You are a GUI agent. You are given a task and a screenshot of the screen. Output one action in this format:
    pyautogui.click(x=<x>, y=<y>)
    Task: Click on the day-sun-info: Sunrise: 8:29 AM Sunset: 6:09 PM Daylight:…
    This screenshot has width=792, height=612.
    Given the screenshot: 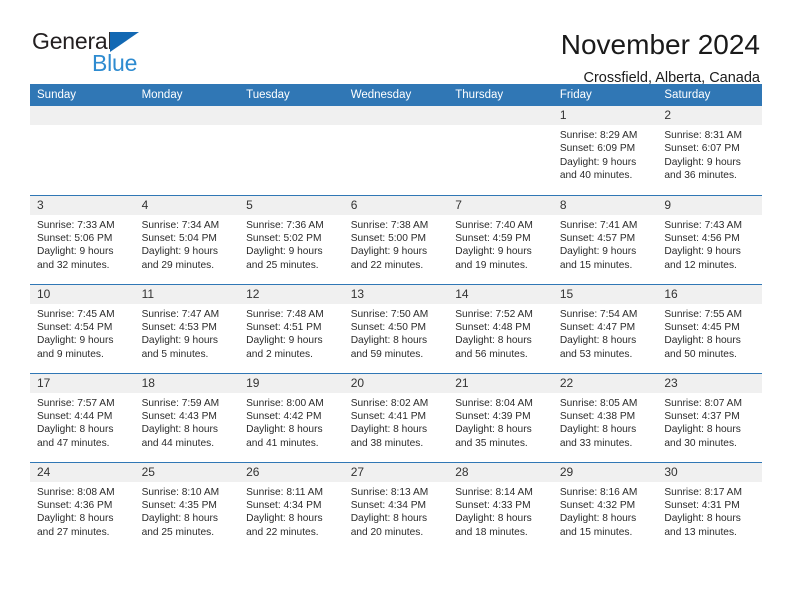 What is the action you would take?
    pyautogui.click(x=605, y=154)
    